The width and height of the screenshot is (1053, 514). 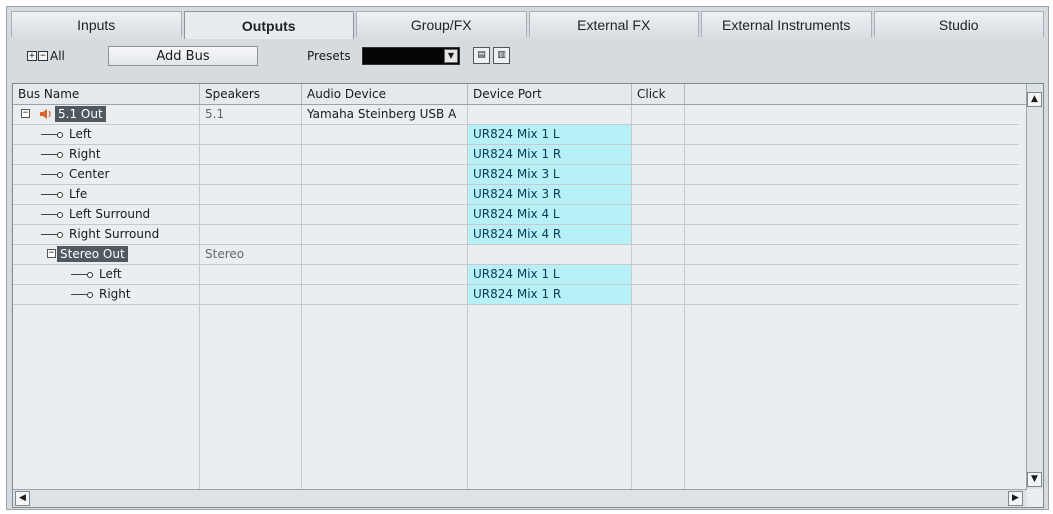 I want to click on tree-connector: Left Surround, so click(x=95, y=214).